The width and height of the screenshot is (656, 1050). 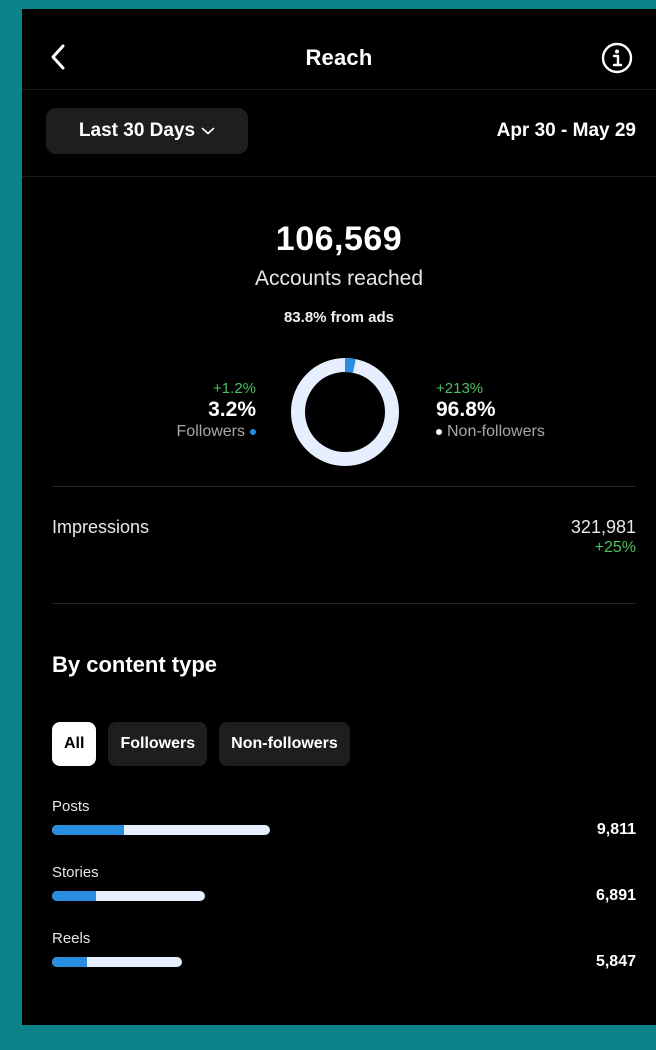 What do you see at coordinates (135, 664) in the screenshot?
I see `content-type-title: By content type` at bounding box center [135, 664].